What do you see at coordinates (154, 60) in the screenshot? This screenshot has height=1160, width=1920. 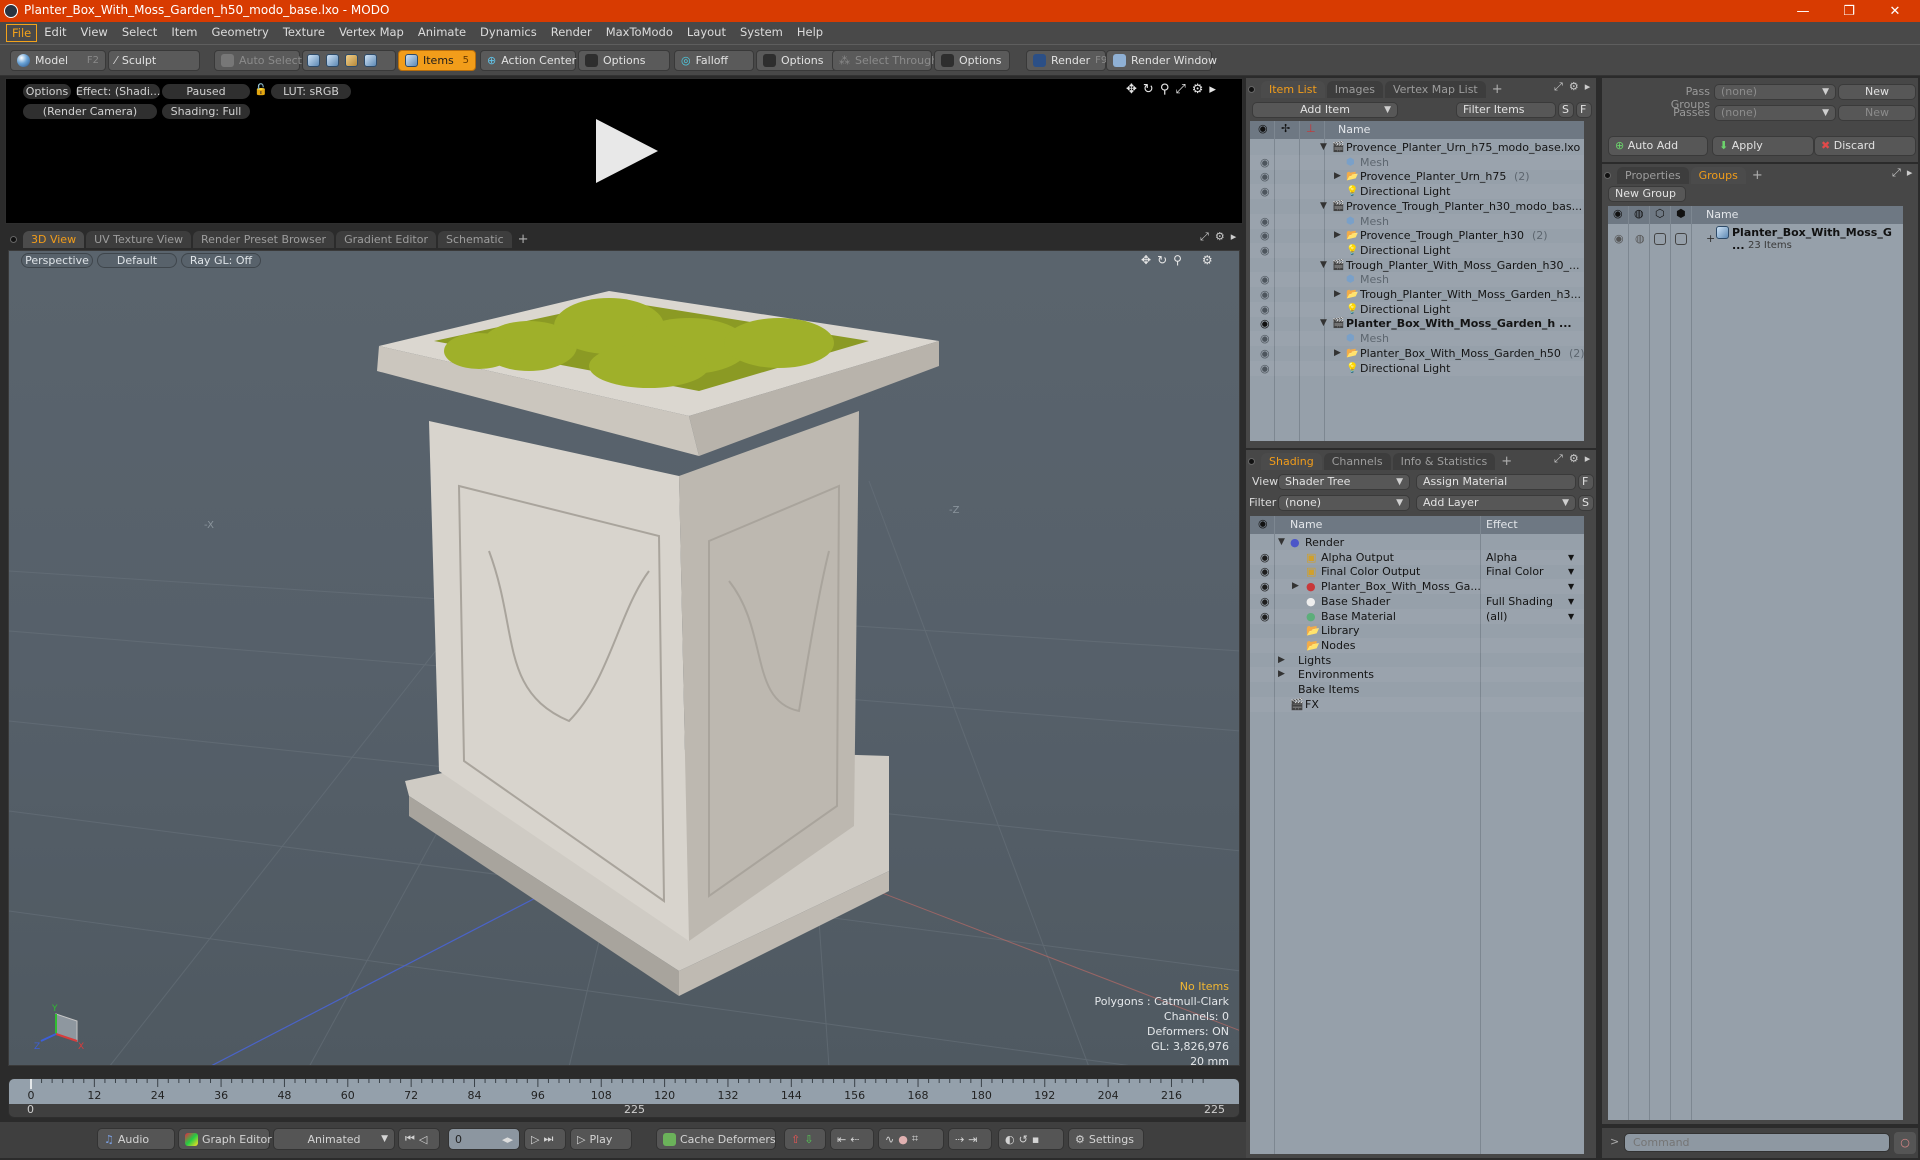 I see `sculpt-mode-button: ⁄ Sculpt` at bounding box center [154, 60].